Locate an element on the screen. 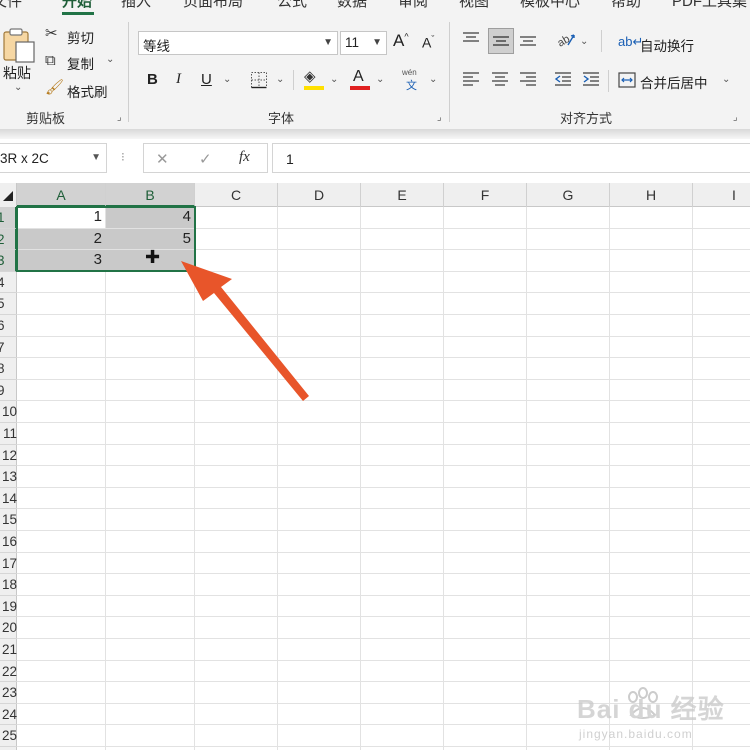 This screenshot has width=750, height=750. tab-review: 审阅 is located at coordinates (413, 5).